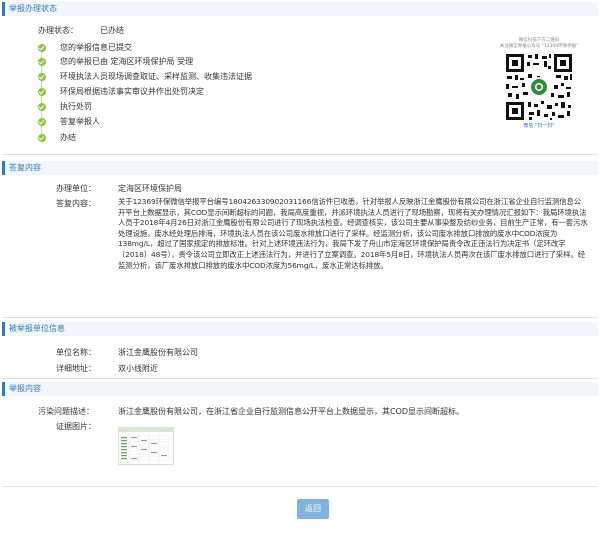 The image size is (600, 535). What do you see at coordinates (300, 329) in the screenshot?
I see `section-header-reported-unit: 被举报单位信息` at bounding box center [300, 329].